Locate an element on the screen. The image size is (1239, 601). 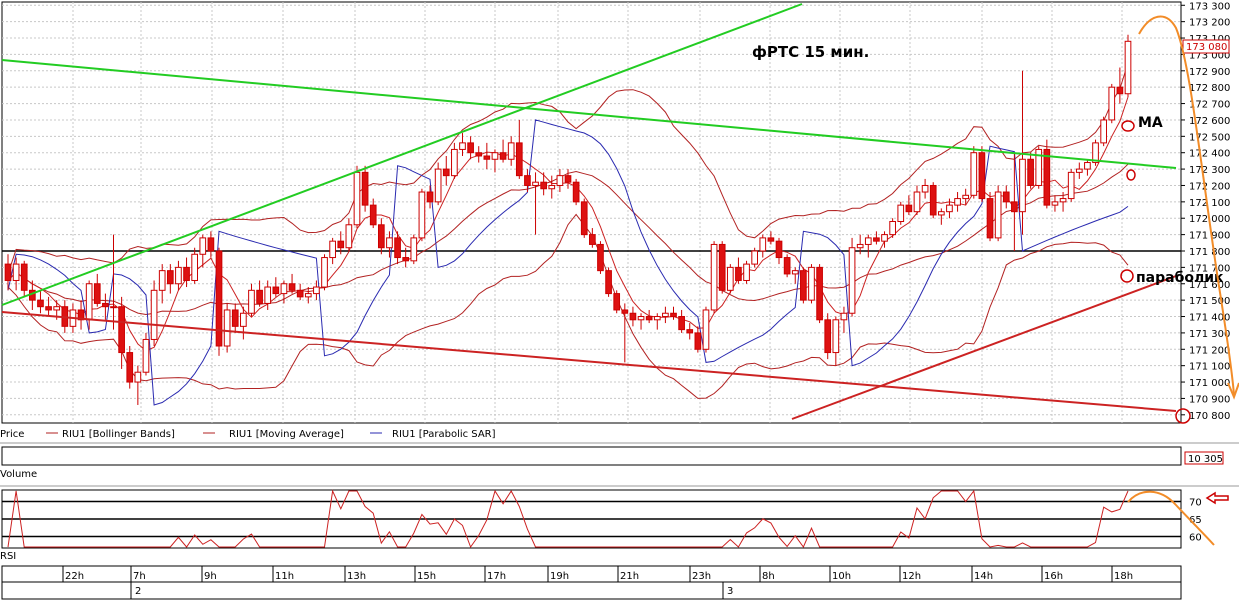
price-tick-label: 171 000 is located at coordinates (1209, 383).